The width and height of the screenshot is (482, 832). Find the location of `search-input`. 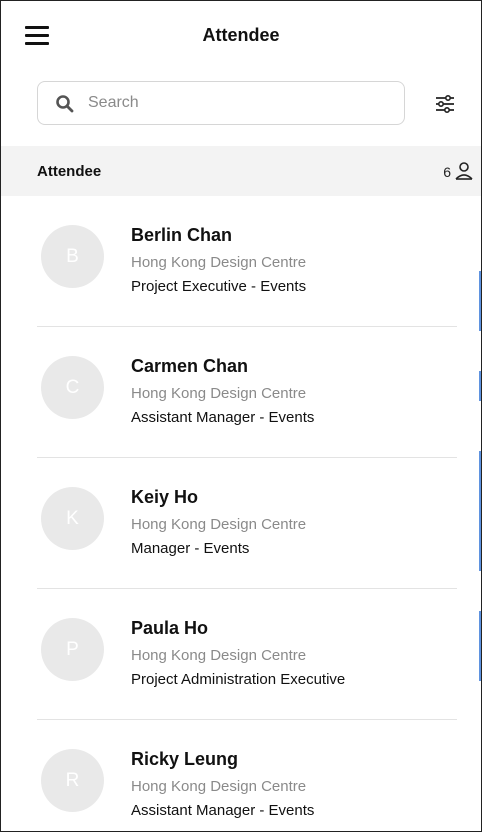

search-input is located at coordinates (238, 103).